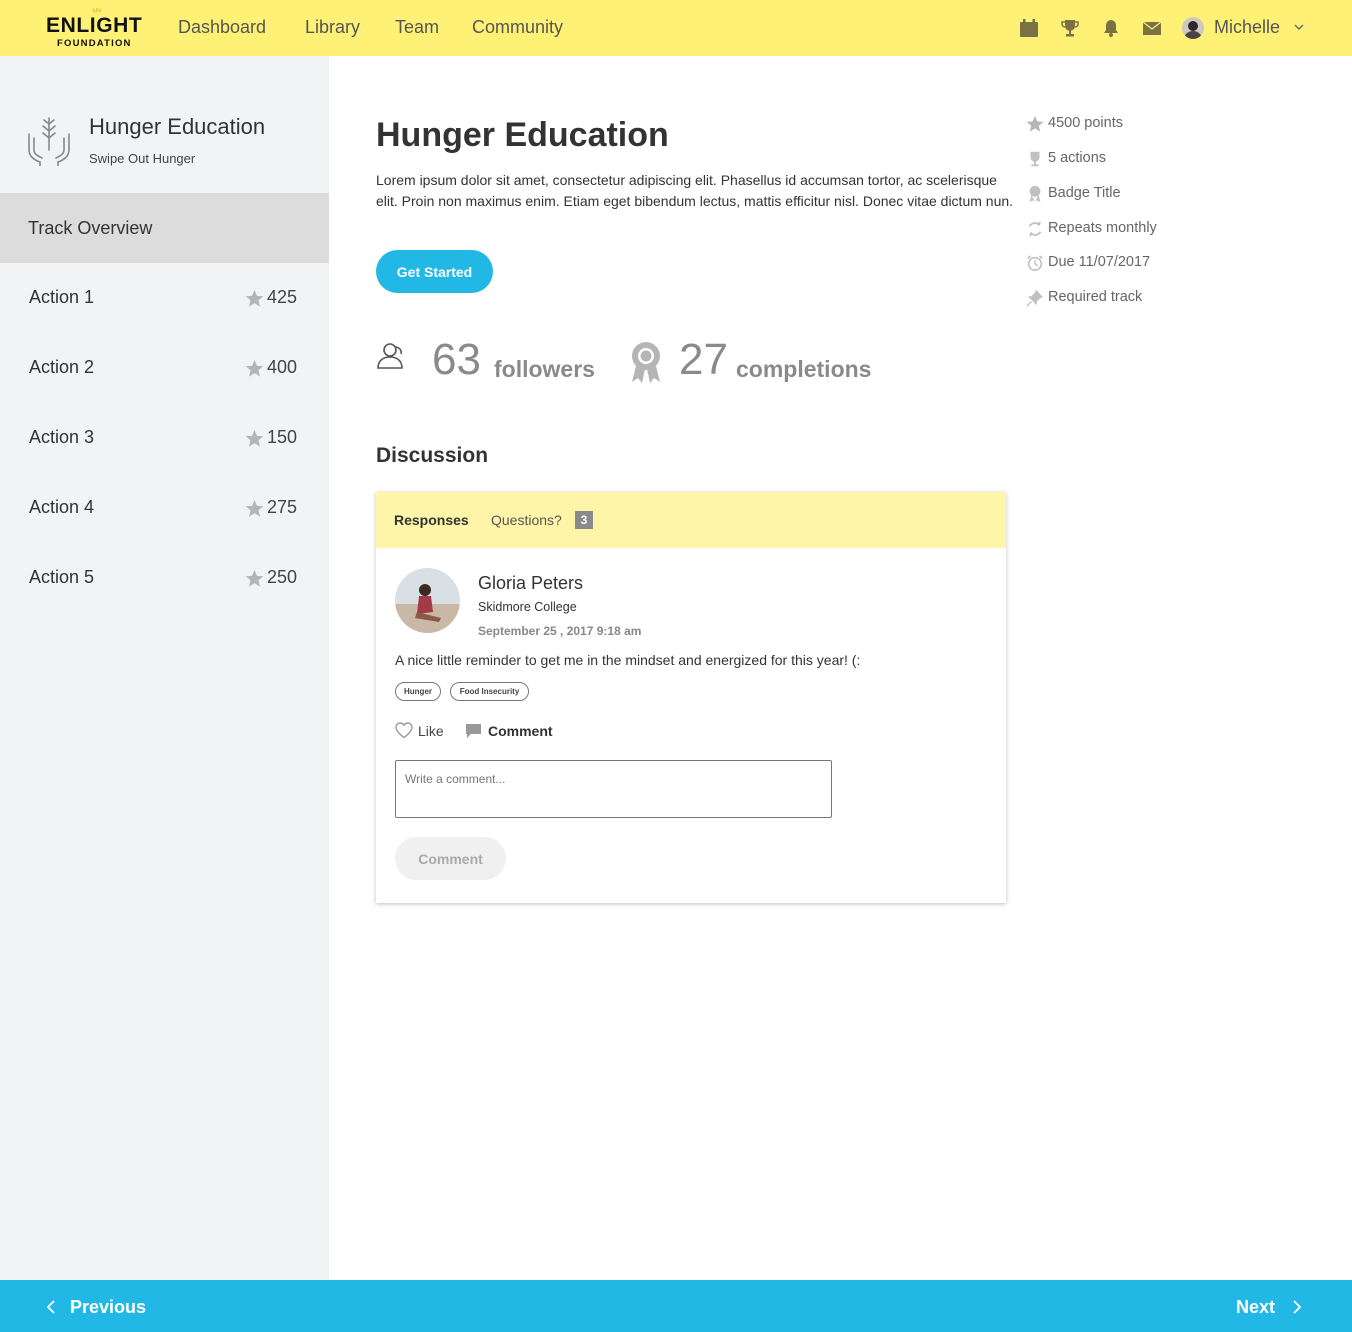 The width and height of the screenshot is (1352, 1332). I want to click on page-title: Hunger Education, so click(522, 135).